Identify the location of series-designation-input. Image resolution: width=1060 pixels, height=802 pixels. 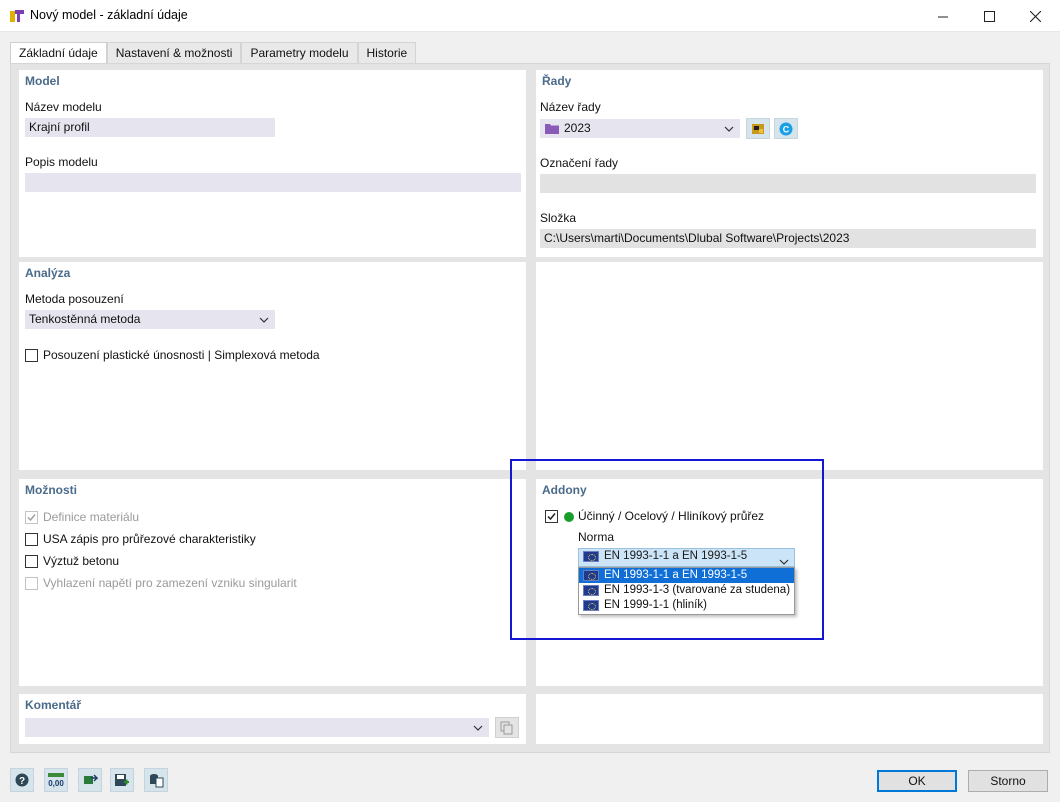
(788, 183).